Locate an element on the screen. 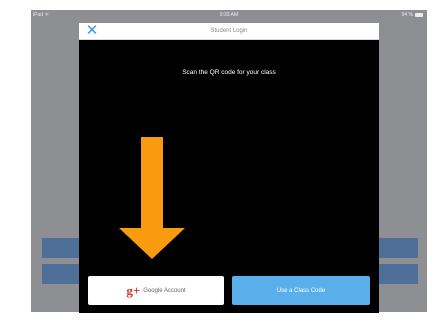  battery-icon is located at coordinates (419, 15).